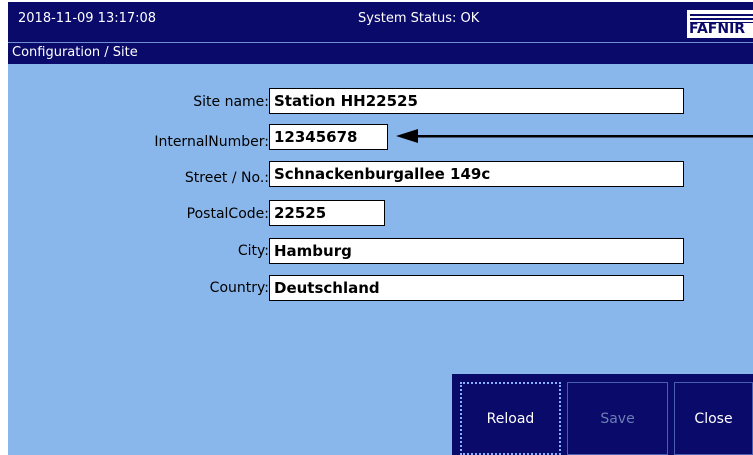  Describe the element at coordinates (211, 142) in the screenshot. I see `internal-number-label: InternalNumber:` at that location.